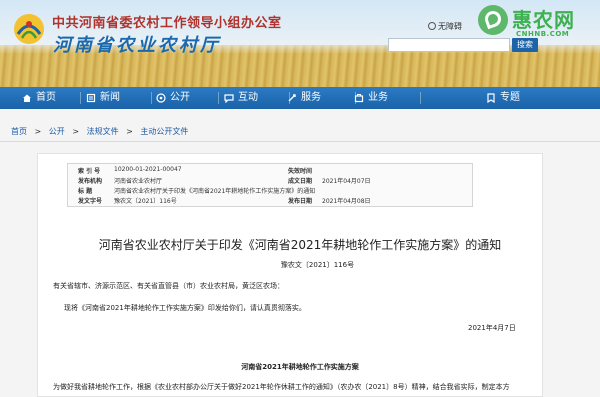  Describe the element at coordinates (29, 29) in the screenshot. I see `ministry-logo-icon` at that location.